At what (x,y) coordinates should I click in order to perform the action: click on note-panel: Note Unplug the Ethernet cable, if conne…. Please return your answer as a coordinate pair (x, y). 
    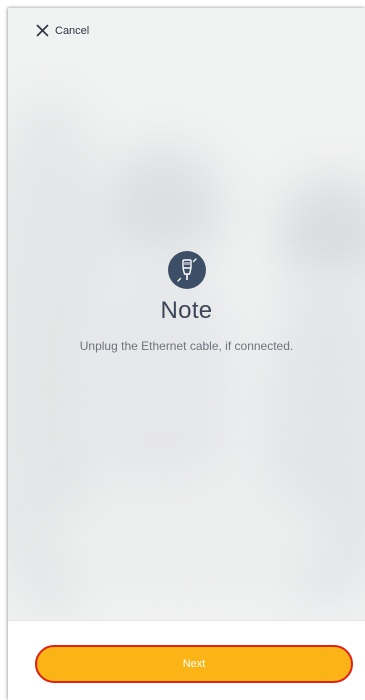
    Looking at the image, I should click on (186, 302).